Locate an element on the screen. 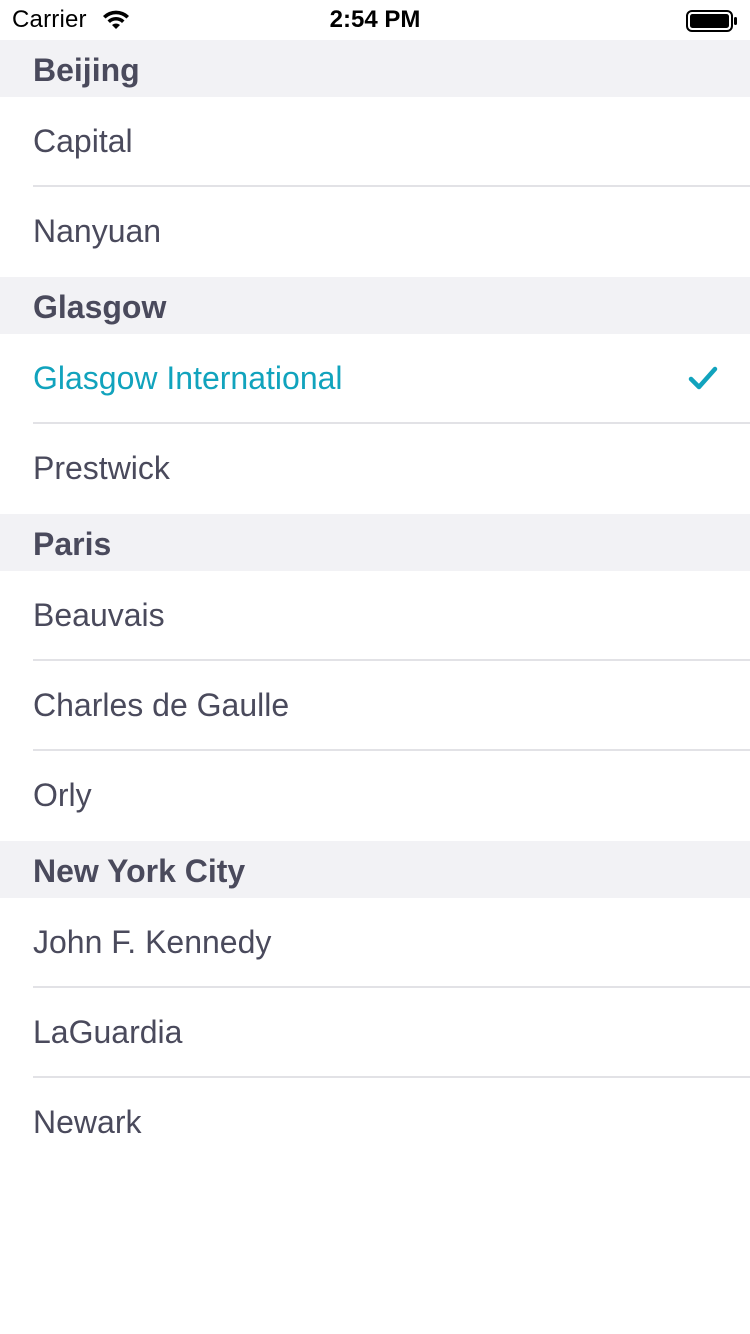  list-item-nanyuan: Nanyuan is located at coordinates (375, 232).